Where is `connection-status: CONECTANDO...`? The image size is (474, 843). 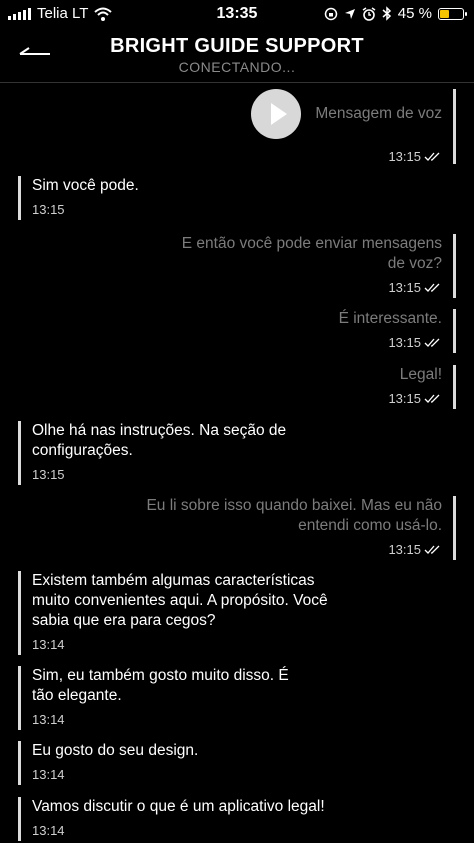 connection-status: CONECTANDO... is located at coordinates (237, 67).